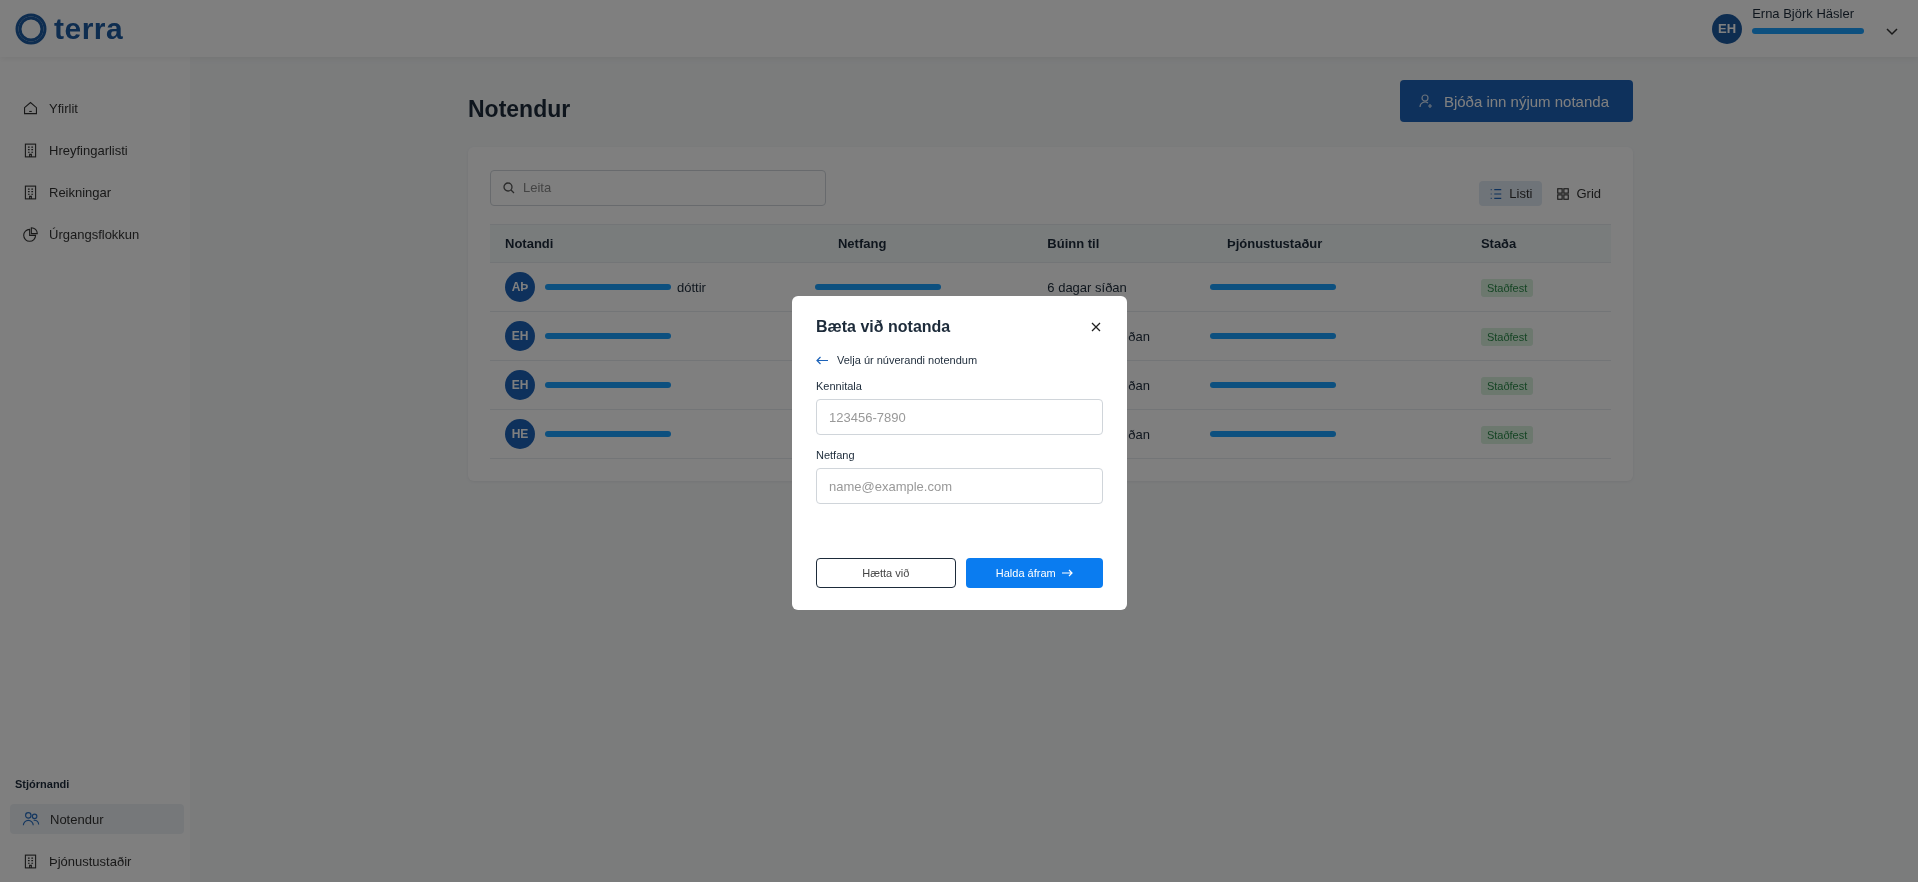  What do you see at coordinates (1087, 287) in the screenshot?
I see `table-cell: 6 dagar síðan` at bounding box center [1087, 287].